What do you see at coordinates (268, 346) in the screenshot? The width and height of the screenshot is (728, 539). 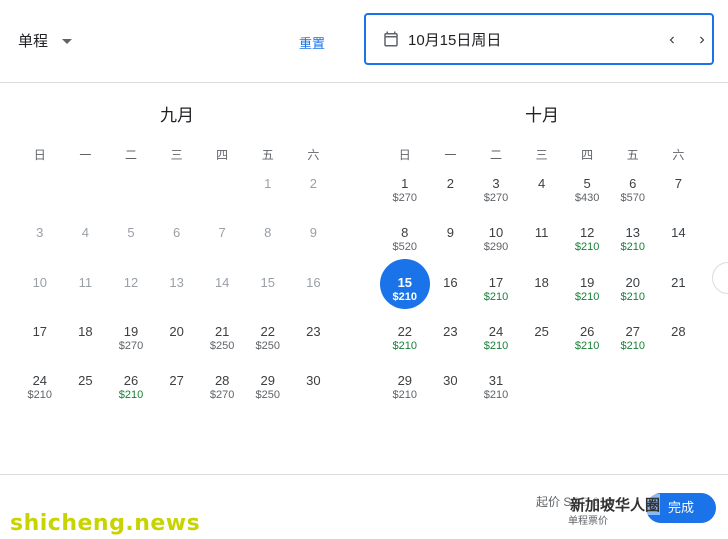 I see `day-cell: 22 $250` at bounding box center [268, 346].